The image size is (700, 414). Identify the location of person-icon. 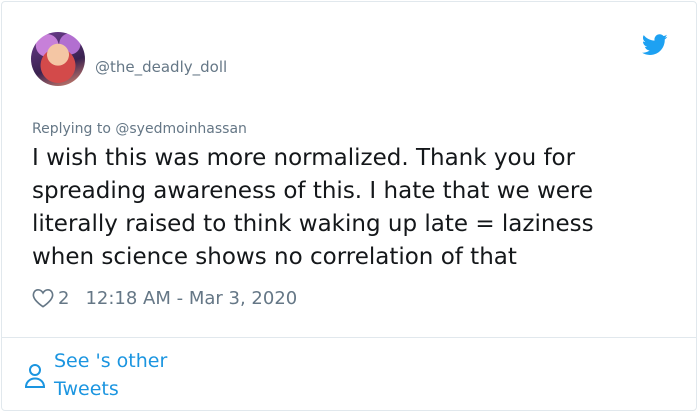
(35, 376).